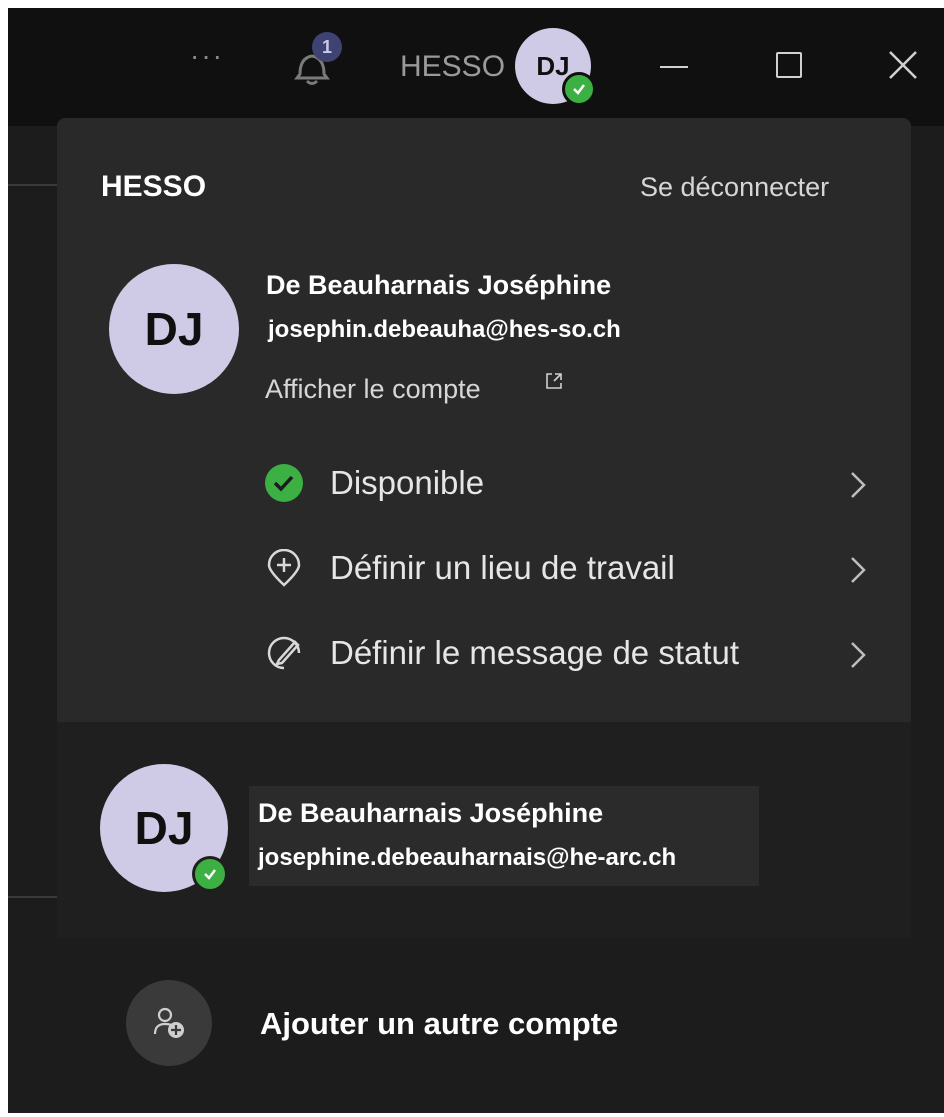  I want to click on add-person-icon, so click(168, 1022).